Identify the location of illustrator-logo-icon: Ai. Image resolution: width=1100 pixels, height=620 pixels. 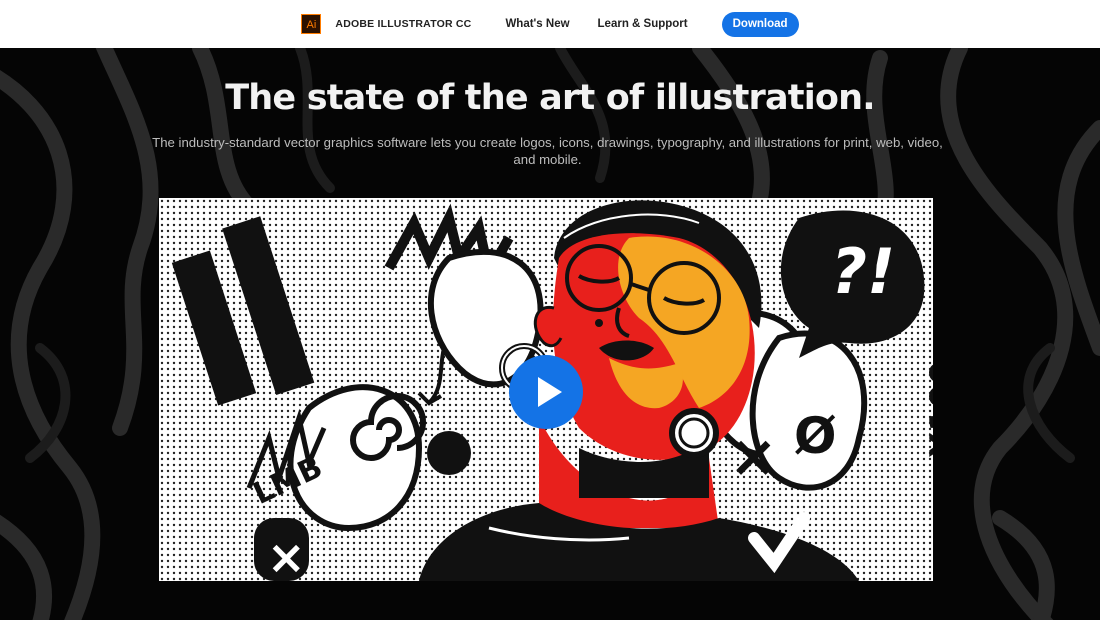
(311, 24).